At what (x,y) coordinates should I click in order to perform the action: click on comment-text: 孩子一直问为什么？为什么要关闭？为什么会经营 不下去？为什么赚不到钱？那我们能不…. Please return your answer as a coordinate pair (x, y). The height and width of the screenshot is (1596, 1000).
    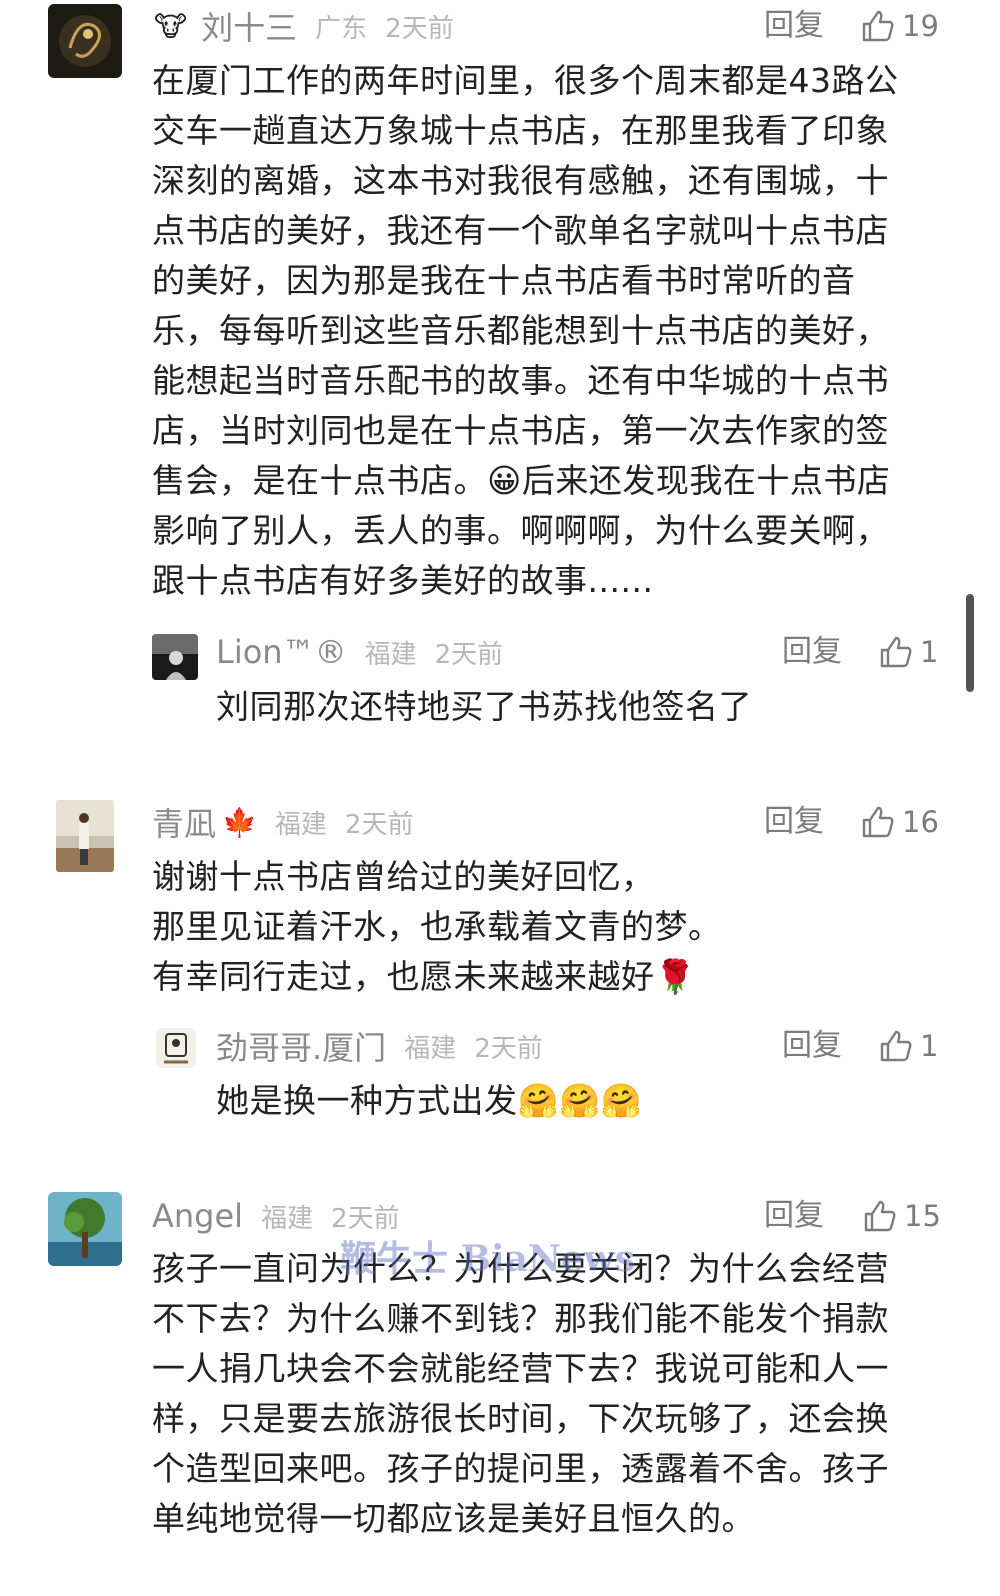
    Looking at the image, I should click on (520, 1393).